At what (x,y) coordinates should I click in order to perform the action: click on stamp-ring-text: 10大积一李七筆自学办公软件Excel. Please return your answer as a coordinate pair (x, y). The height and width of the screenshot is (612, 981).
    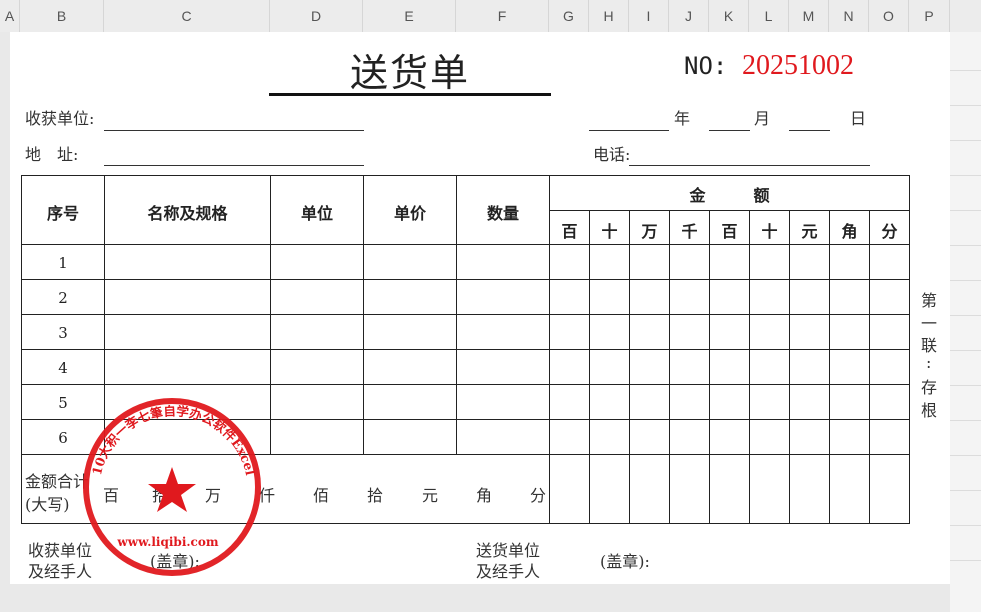
    Looking at the image, I should click on (173, 440).